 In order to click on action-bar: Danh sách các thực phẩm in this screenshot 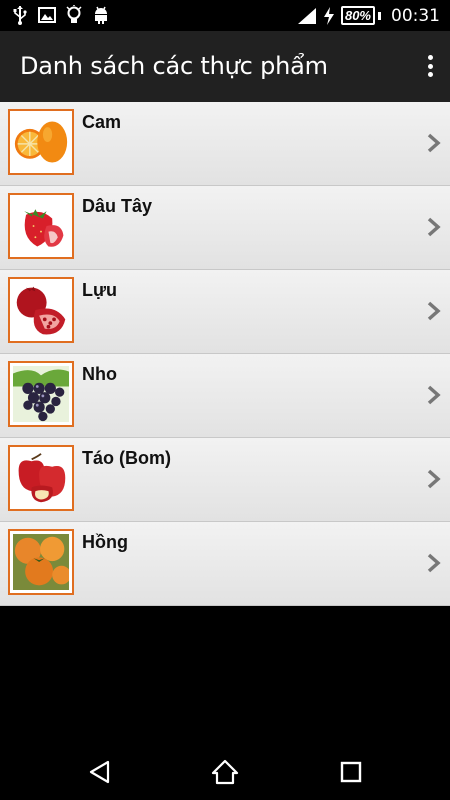, I will do `click(225, 66)`.